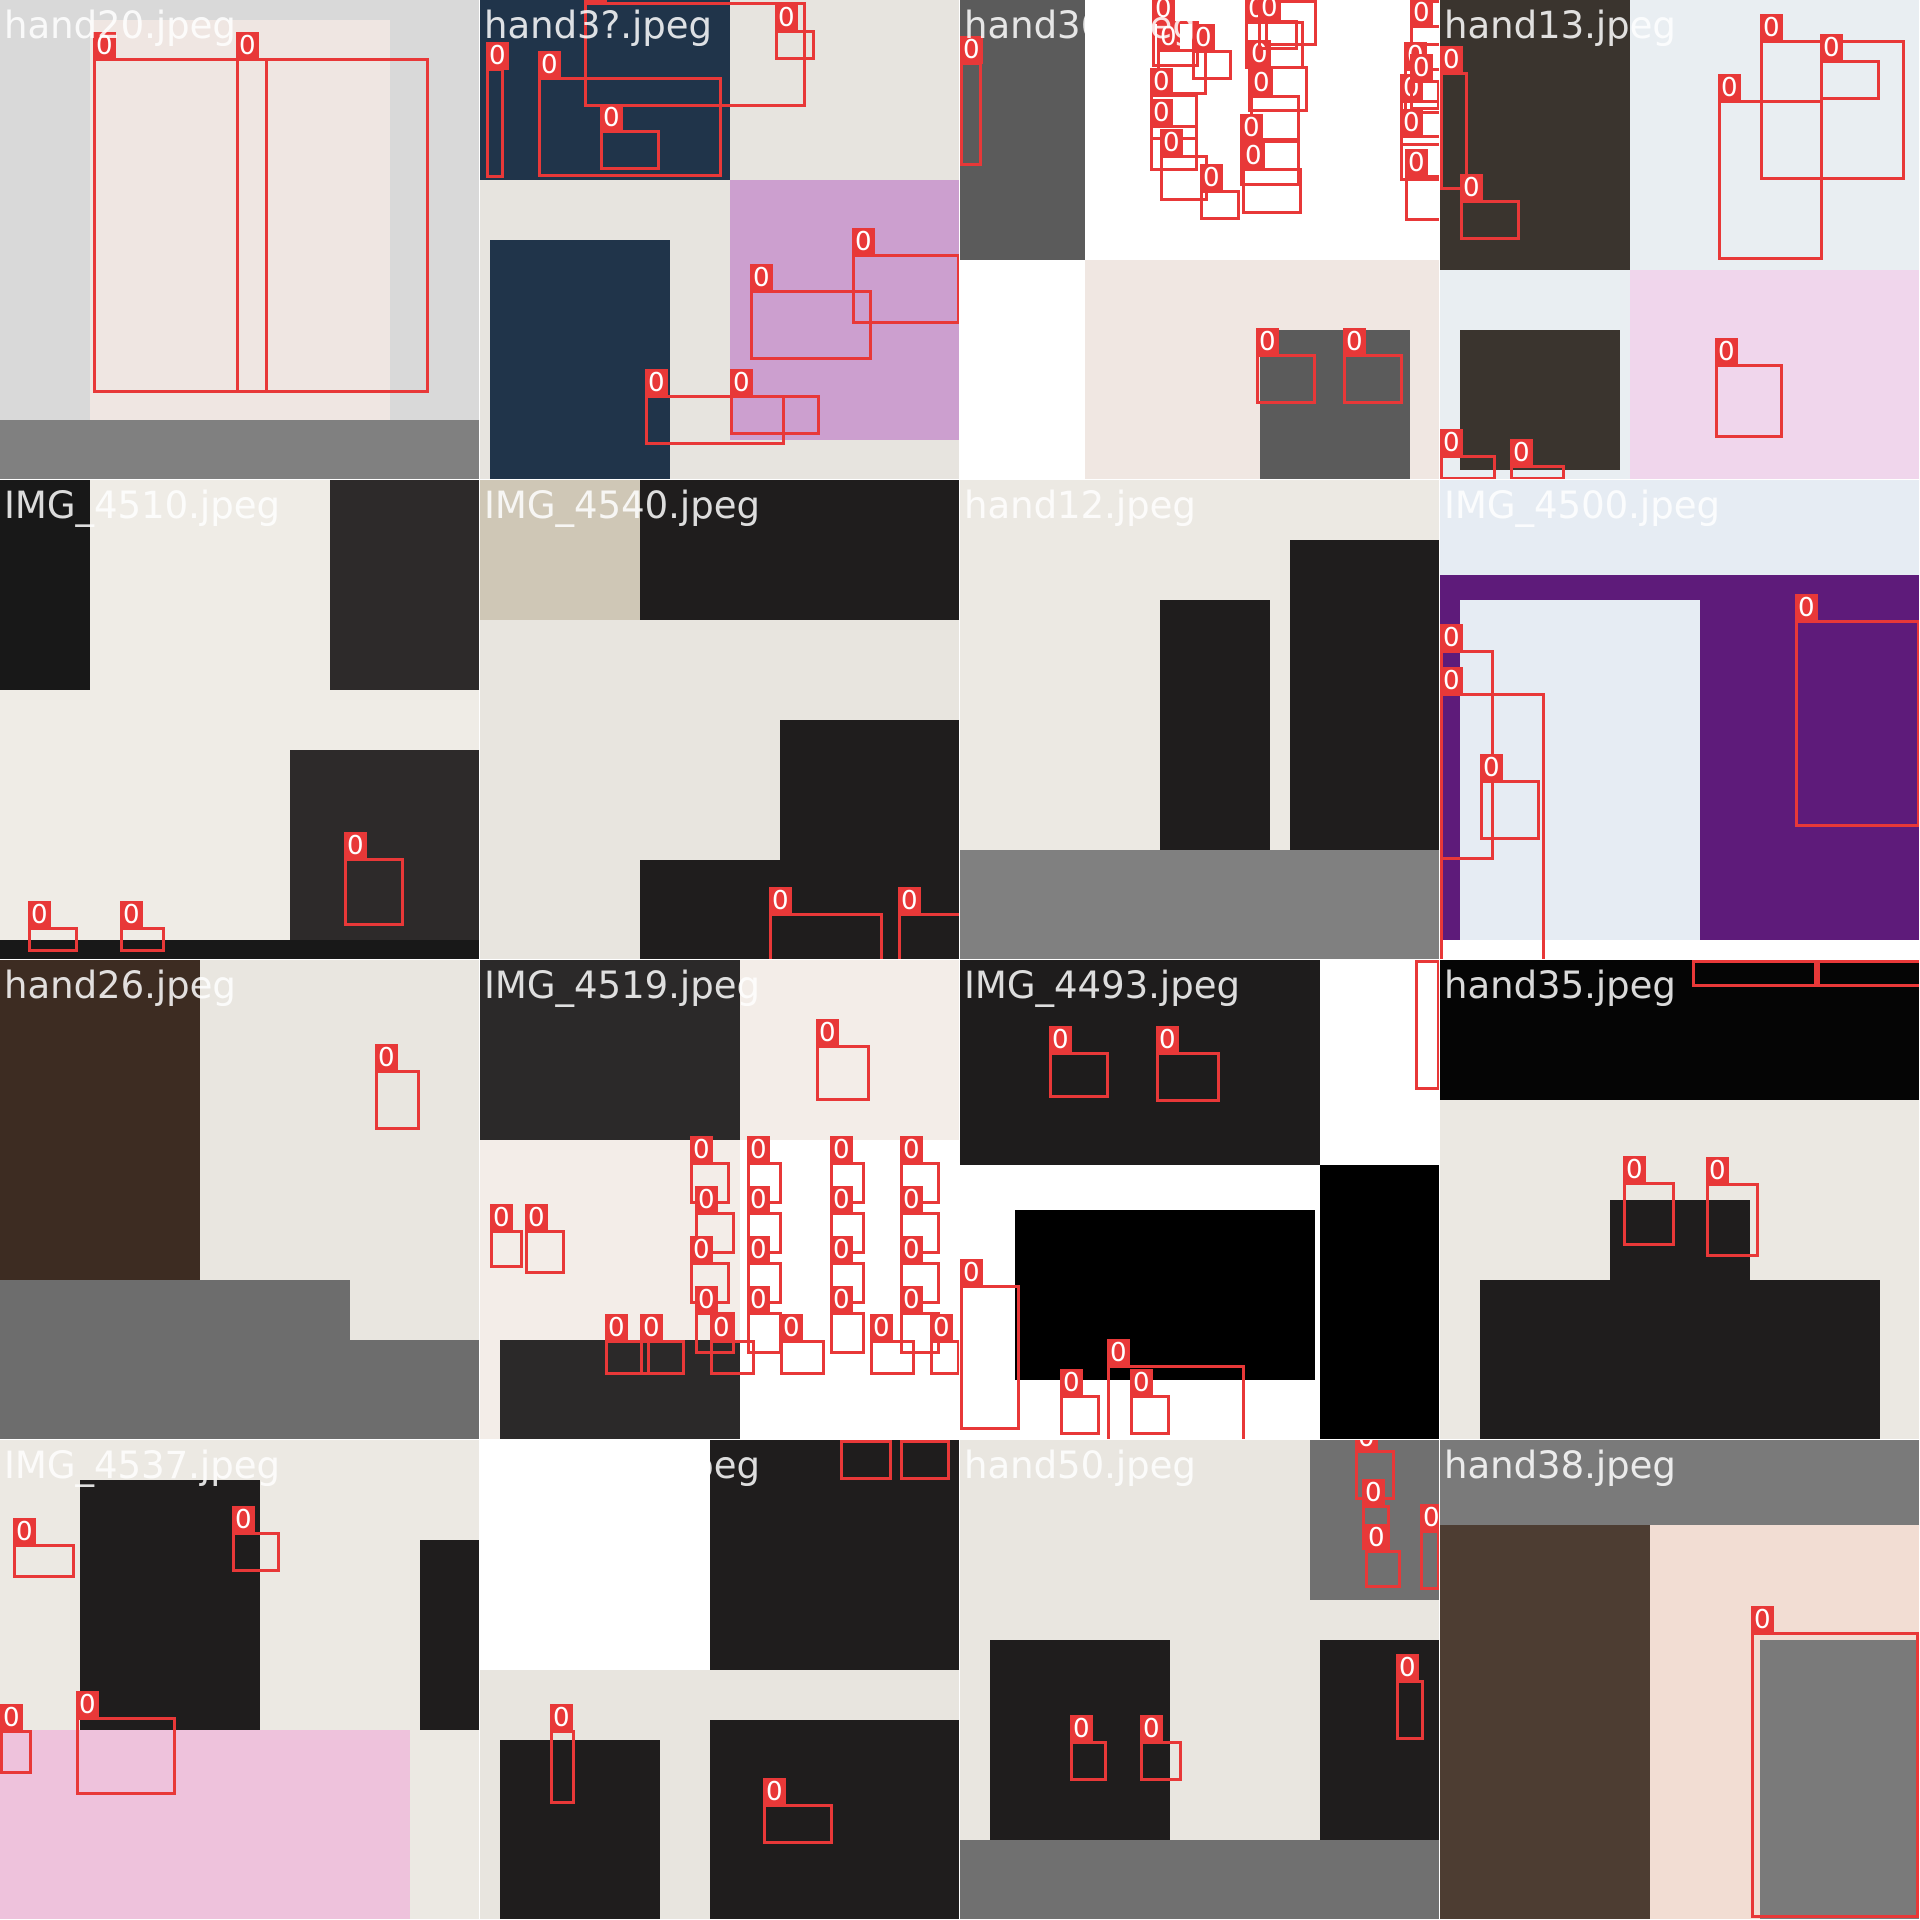  I want to click on filename-label: IMG_4540.jpeg, so click(622, 505).